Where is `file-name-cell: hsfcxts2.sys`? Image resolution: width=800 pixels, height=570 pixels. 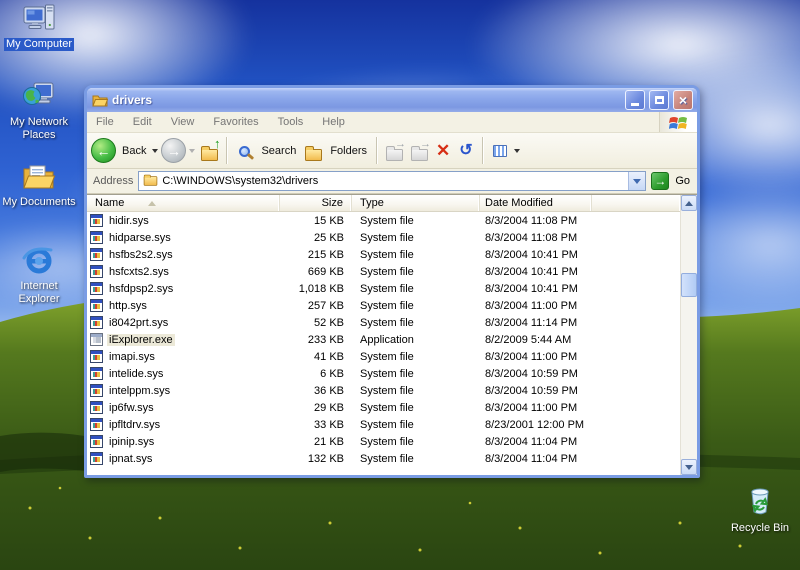
file-name-cell: hsfcxts2.sys is located at coordinates (183, 271).